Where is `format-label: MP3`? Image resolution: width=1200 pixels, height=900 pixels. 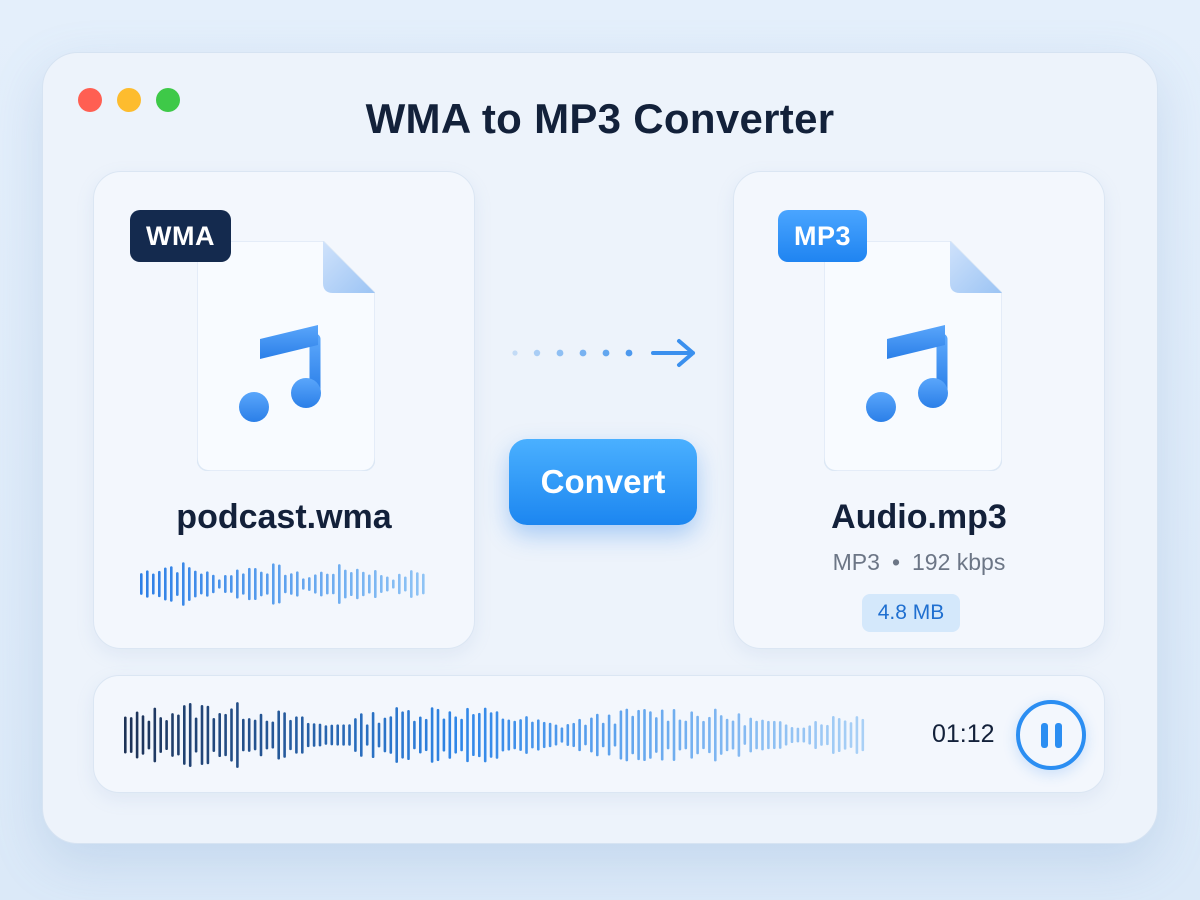
format-label: MP3 is located at coordinates (856, 562).